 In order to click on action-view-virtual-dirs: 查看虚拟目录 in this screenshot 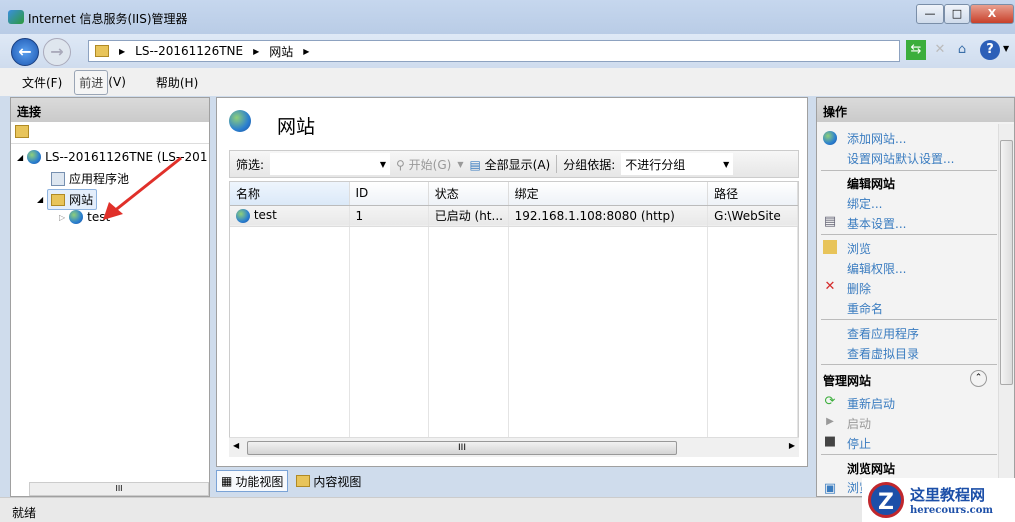, I will do `click(883, 353)`.